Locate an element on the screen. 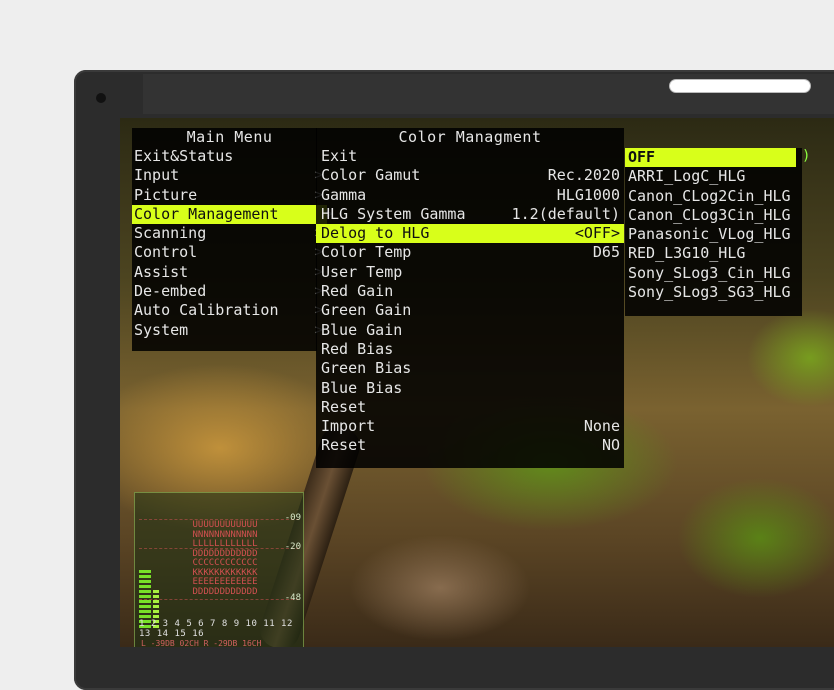 The height and width of the screenshot is (690, 834). color-menu-item: Green Bias is located at coordinates (470, 368).